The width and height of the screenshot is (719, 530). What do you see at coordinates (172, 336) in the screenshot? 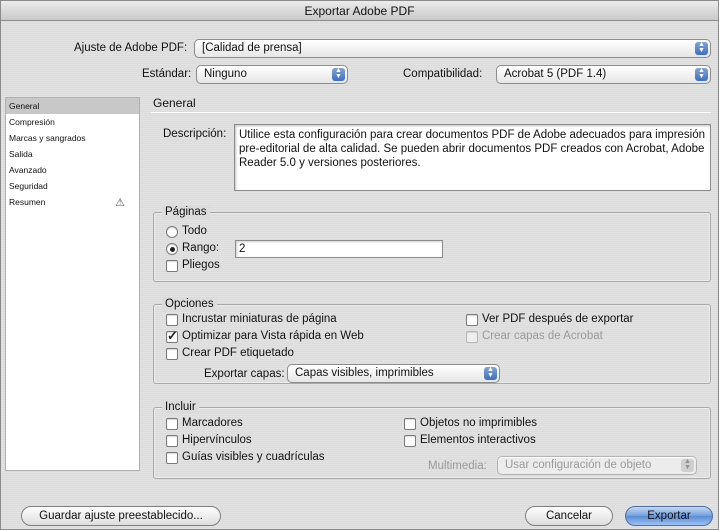
I see `optimize-web-checkbox` at bounding box center [172, 336].